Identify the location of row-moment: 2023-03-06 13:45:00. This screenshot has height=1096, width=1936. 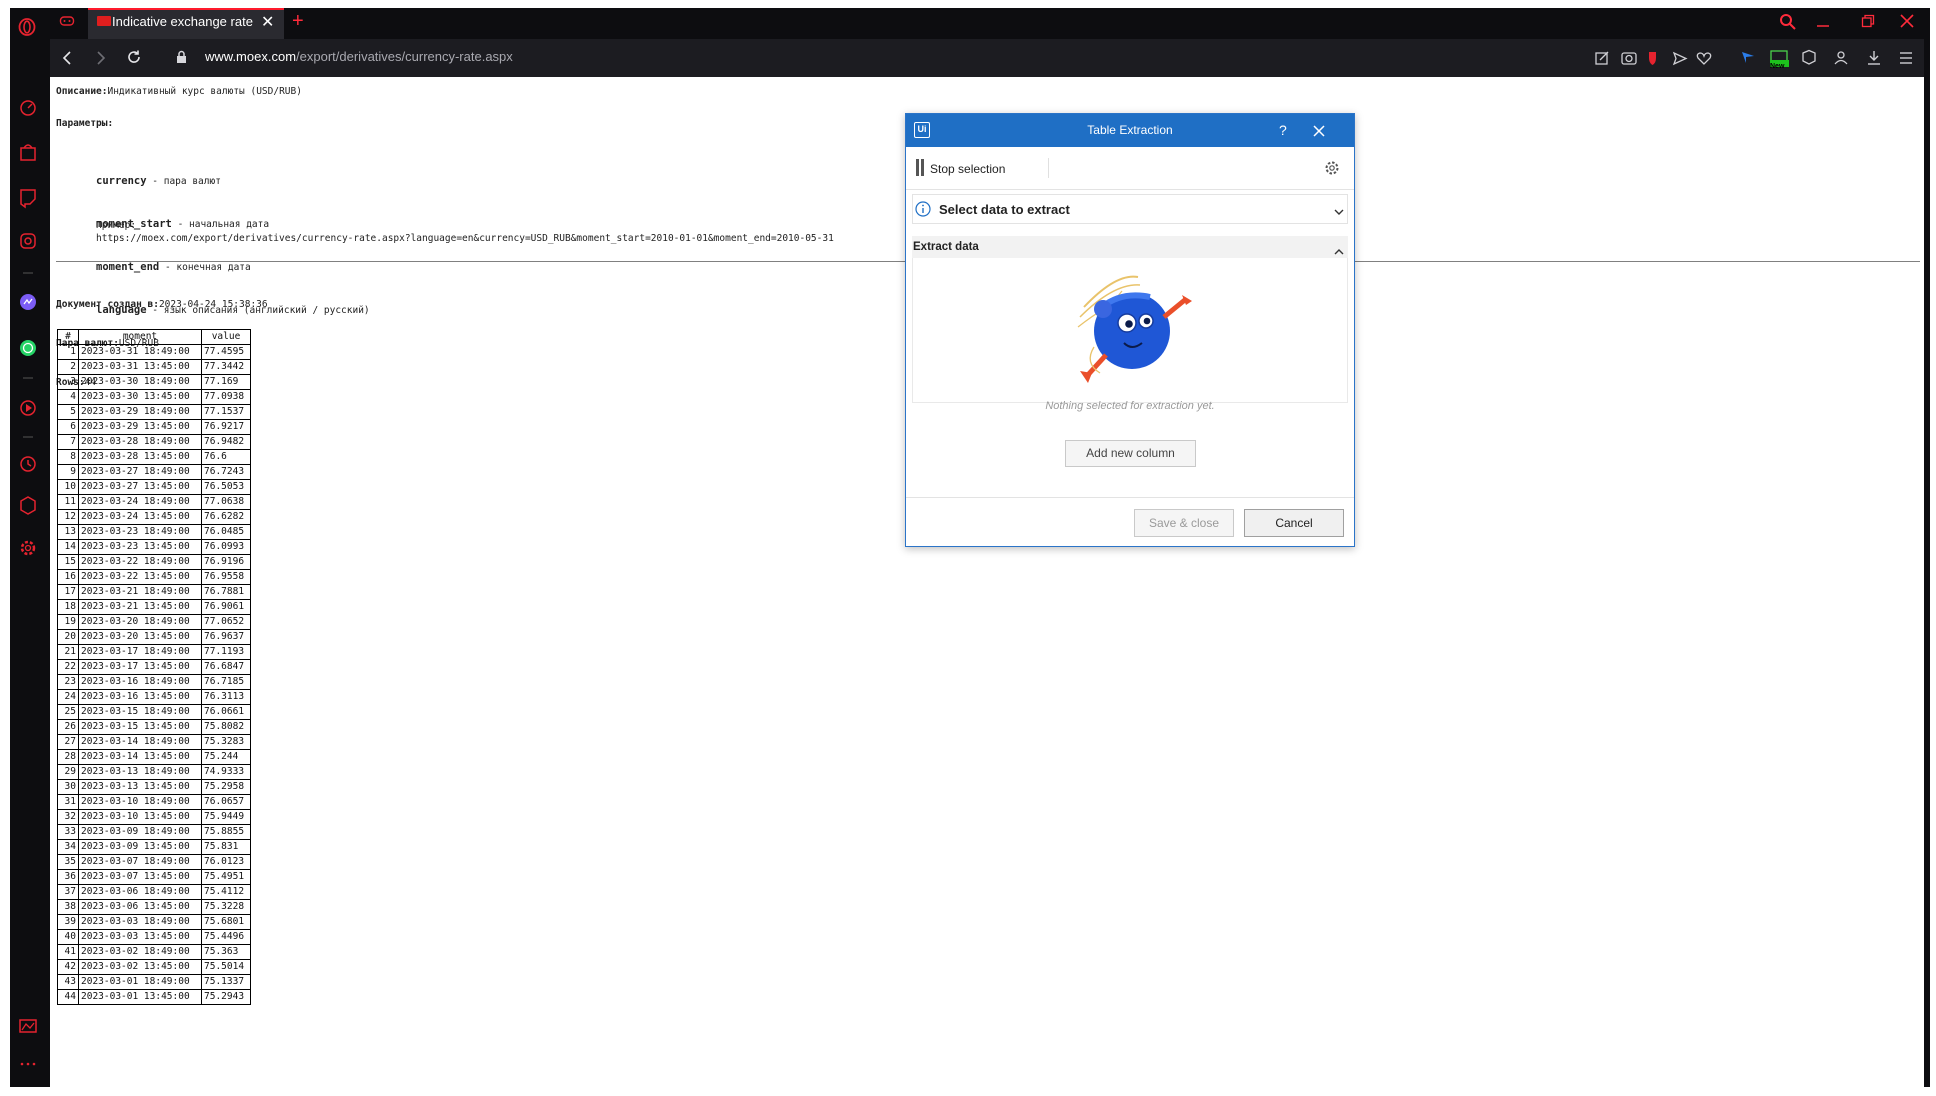
(140, 907).